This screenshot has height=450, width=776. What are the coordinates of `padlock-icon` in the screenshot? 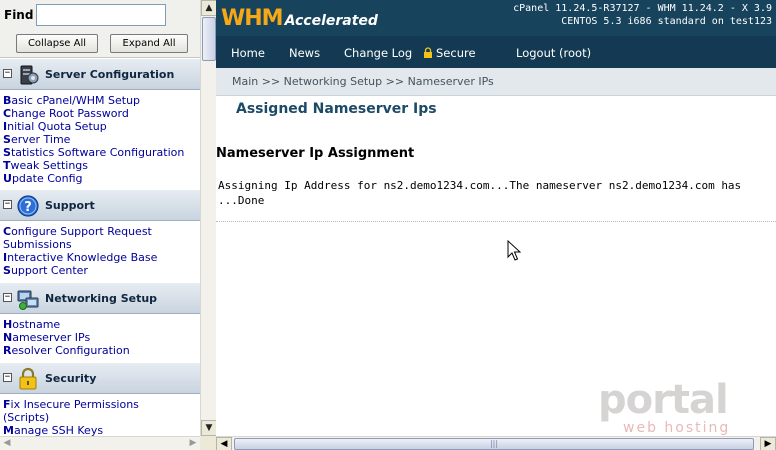 It's located at (428, 52).